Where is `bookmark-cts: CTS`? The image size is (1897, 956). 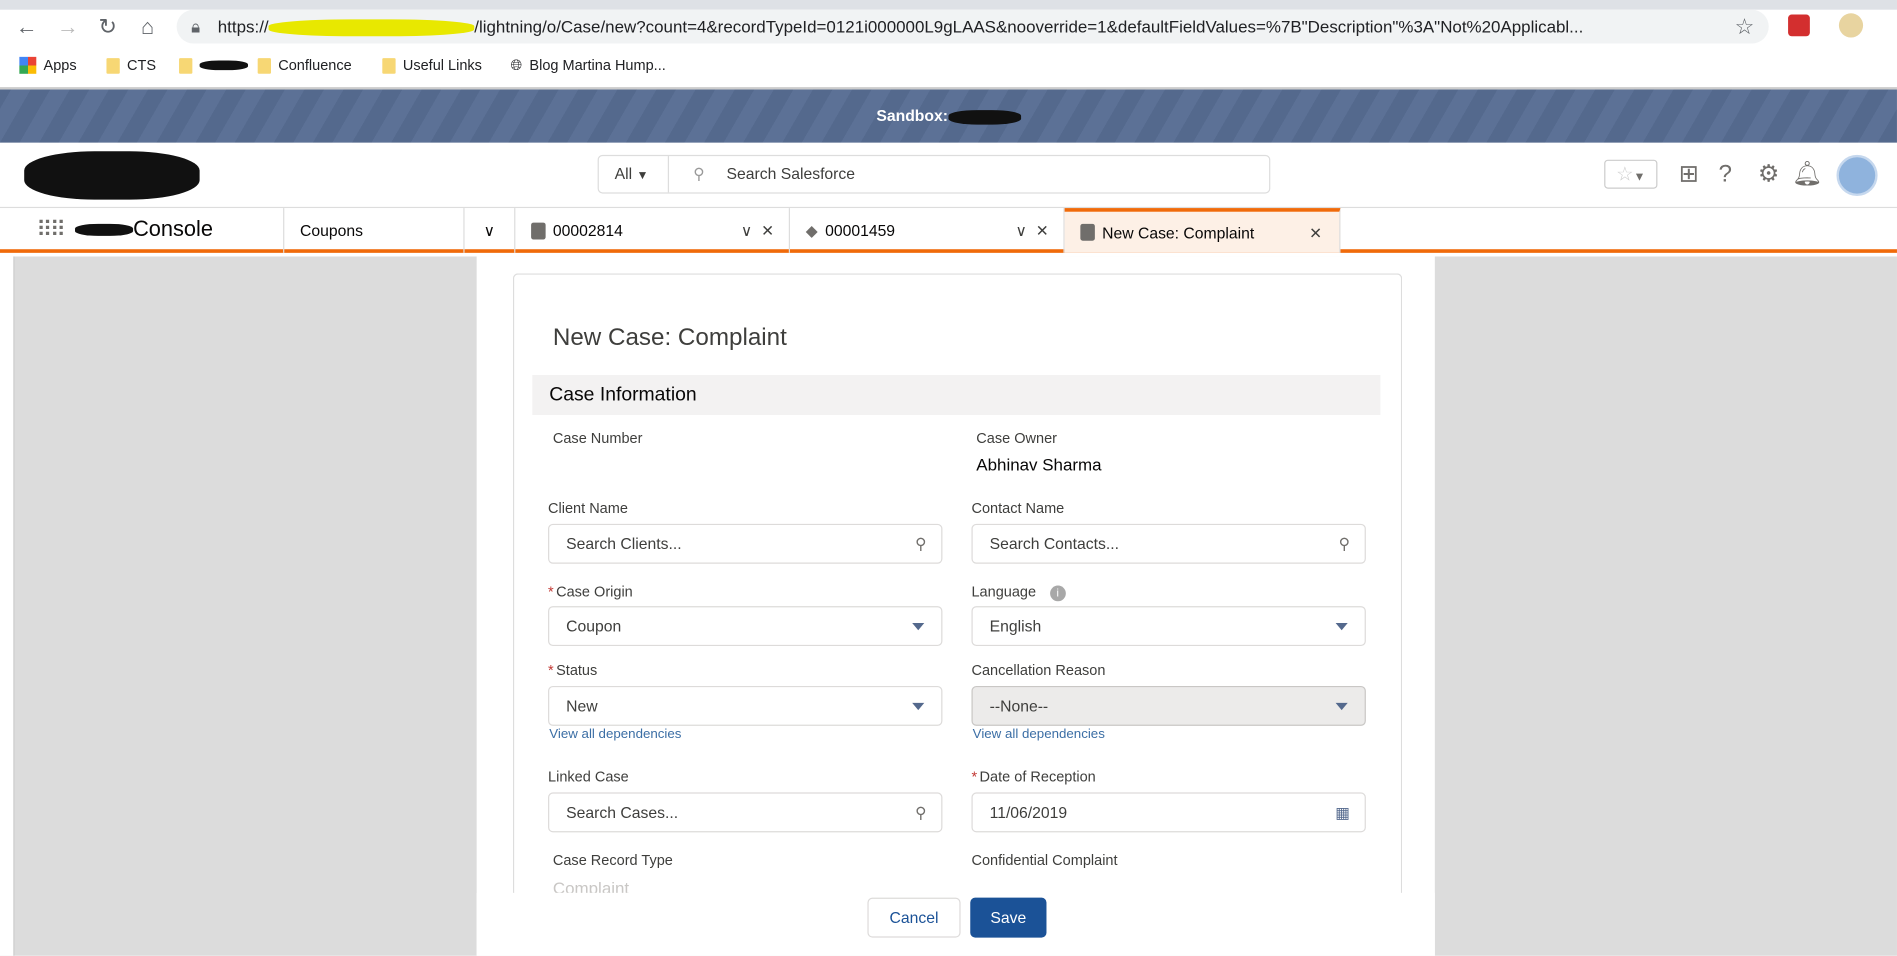 bookmark-cts: CTS is located at coordinates (131, 65).